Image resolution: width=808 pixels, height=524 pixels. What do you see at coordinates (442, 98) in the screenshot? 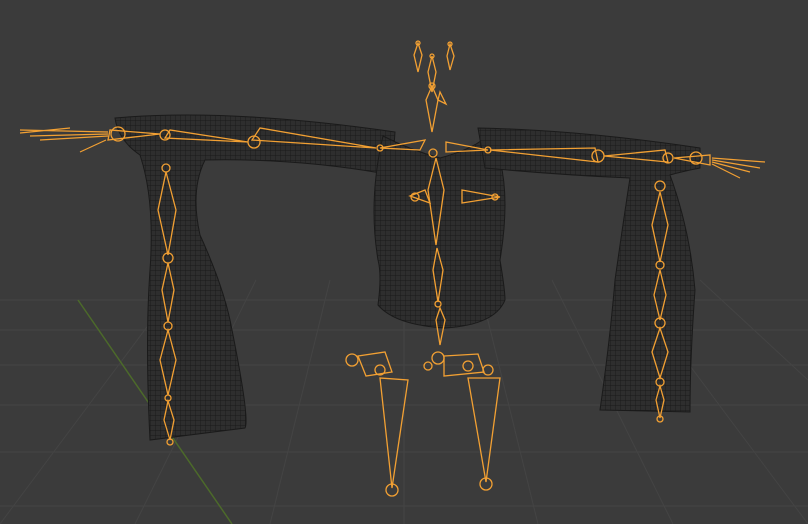
I see `bone-jaw` at bounding box center [442, 98].